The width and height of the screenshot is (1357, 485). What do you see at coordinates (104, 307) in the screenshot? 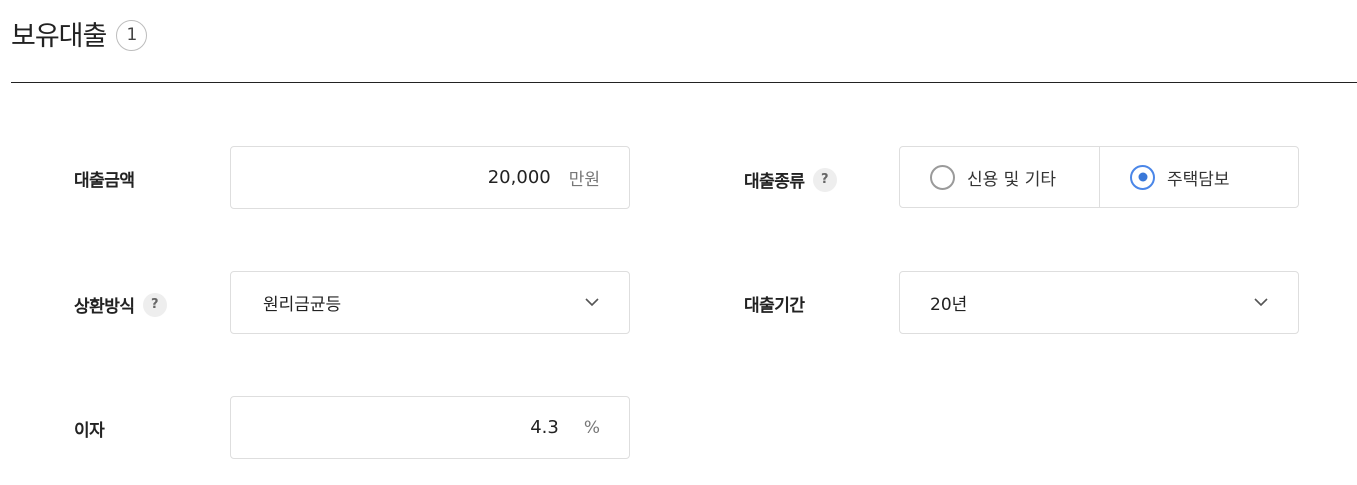
I see `repayment-label-text: 상환방식` at bounding box center [104, 307].